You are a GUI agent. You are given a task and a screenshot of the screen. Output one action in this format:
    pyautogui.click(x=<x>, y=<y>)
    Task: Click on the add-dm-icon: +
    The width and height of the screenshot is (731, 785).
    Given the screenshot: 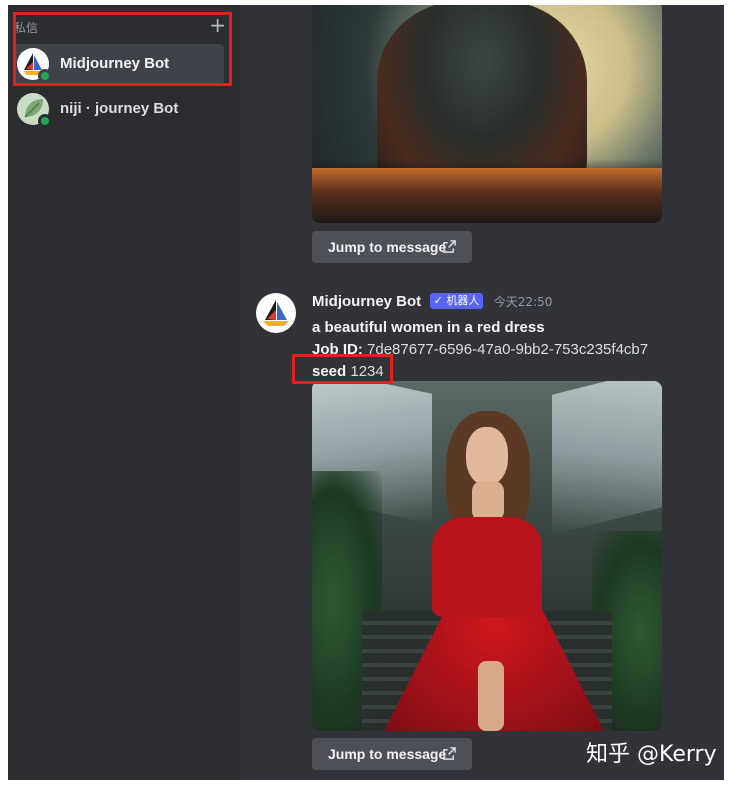 What is the action you would take?
    pyautogui.click(x=217, y=25)
    